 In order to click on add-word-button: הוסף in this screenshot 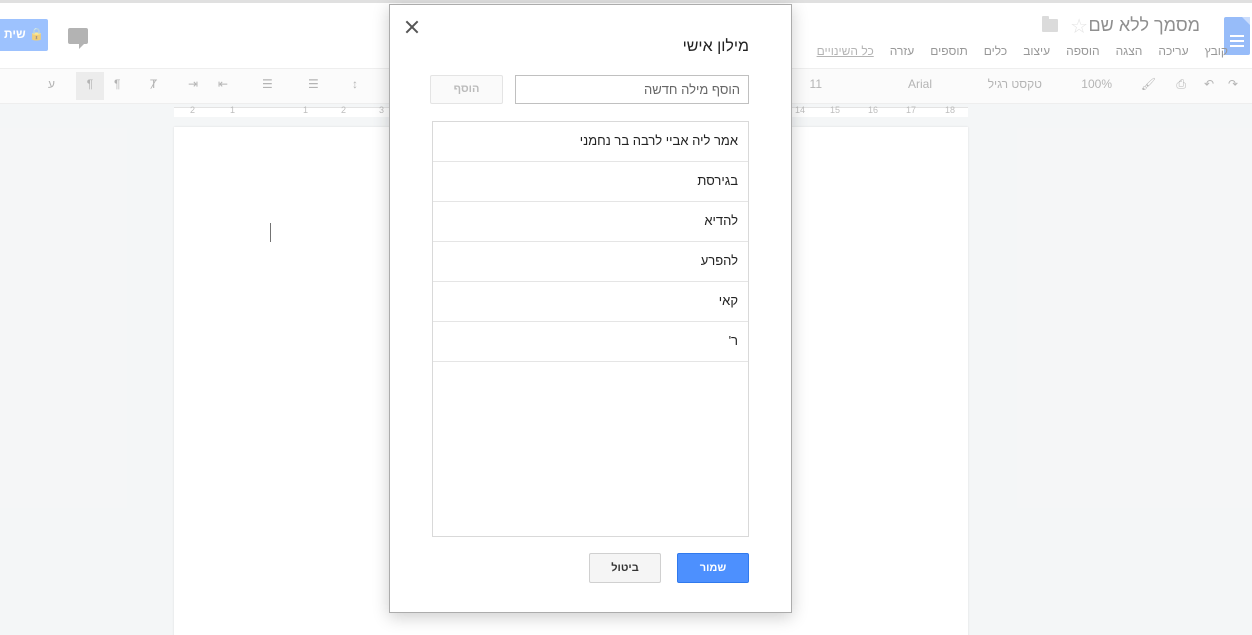, I will do `click(466, 89)`.